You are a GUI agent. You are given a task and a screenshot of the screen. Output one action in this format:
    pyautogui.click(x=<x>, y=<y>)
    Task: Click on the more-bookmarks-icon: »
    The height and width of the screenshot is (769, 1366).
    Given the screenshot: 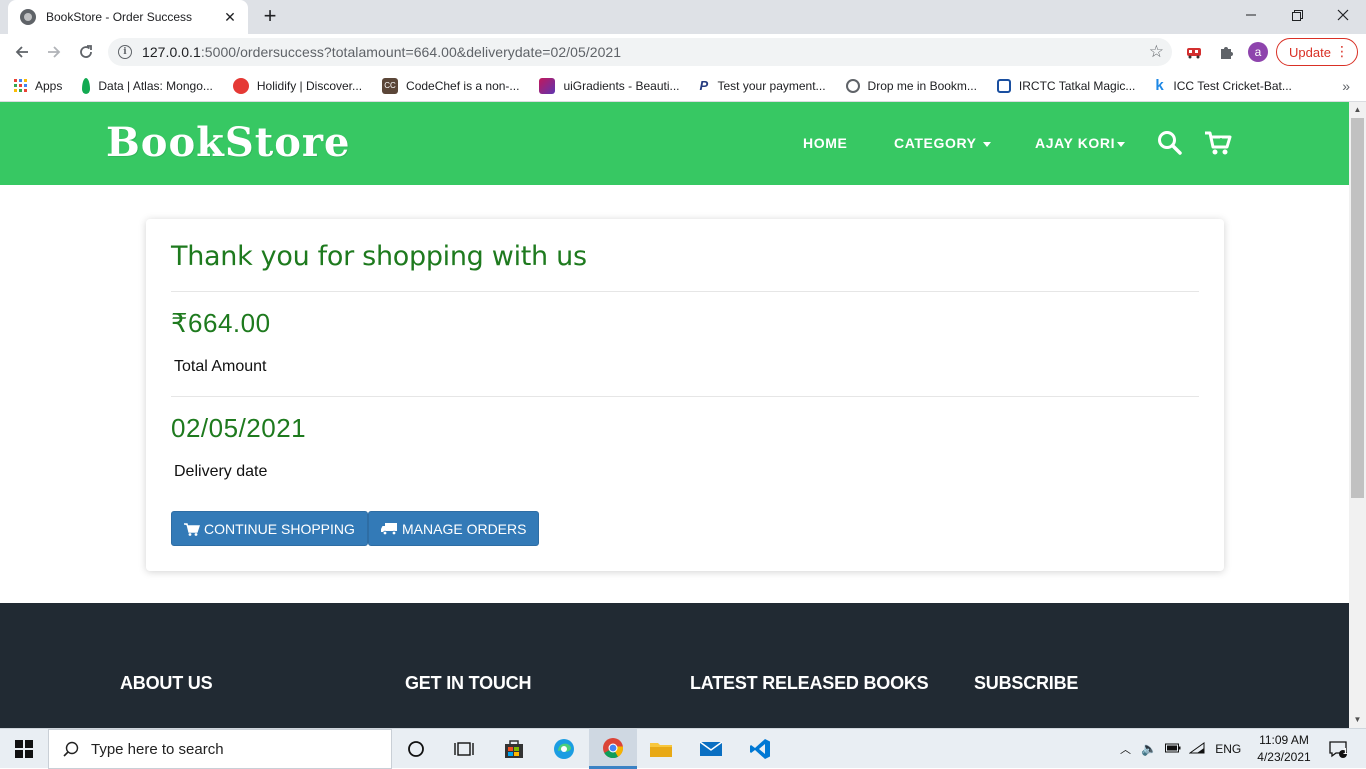 What is the action you would take?
    pyautogui.click(x=1346, y=86)
    